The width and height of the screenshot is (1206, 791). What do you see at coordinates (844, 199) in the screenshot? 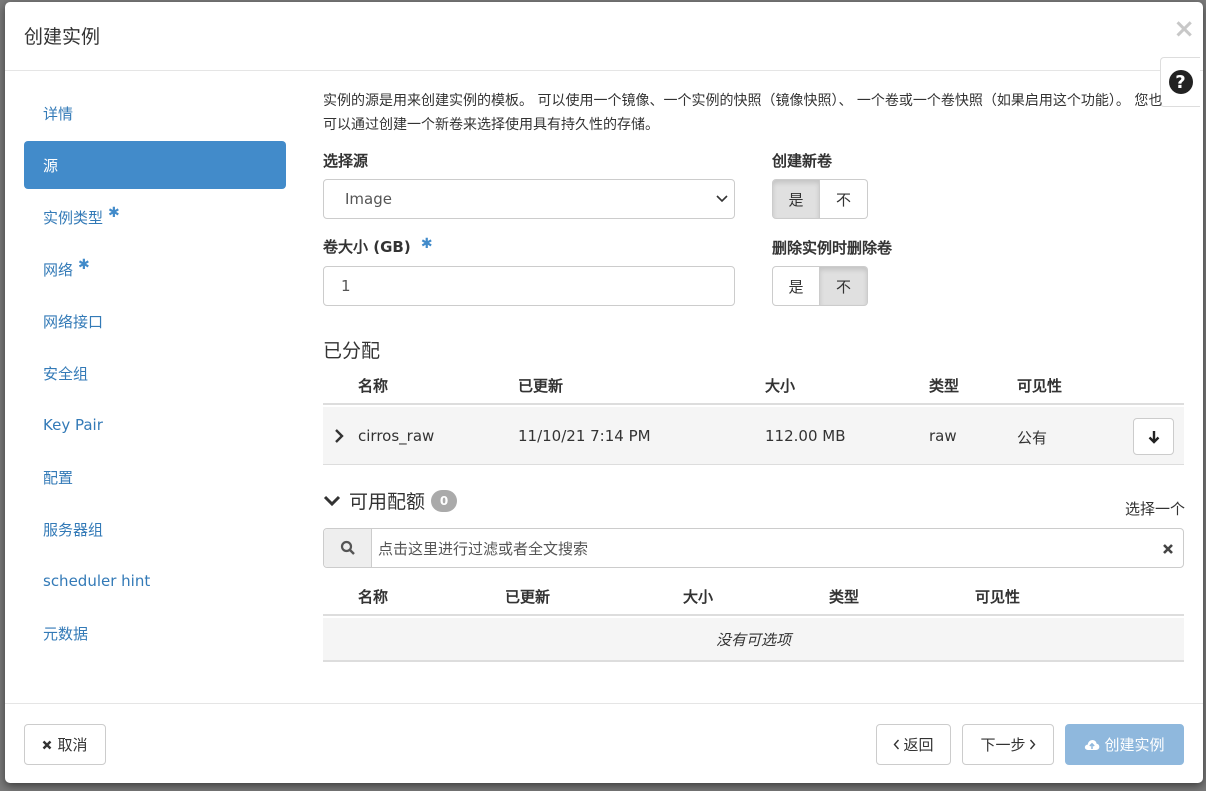
I see `create-volume-no-button: 不` at bounding box center [844, 199].